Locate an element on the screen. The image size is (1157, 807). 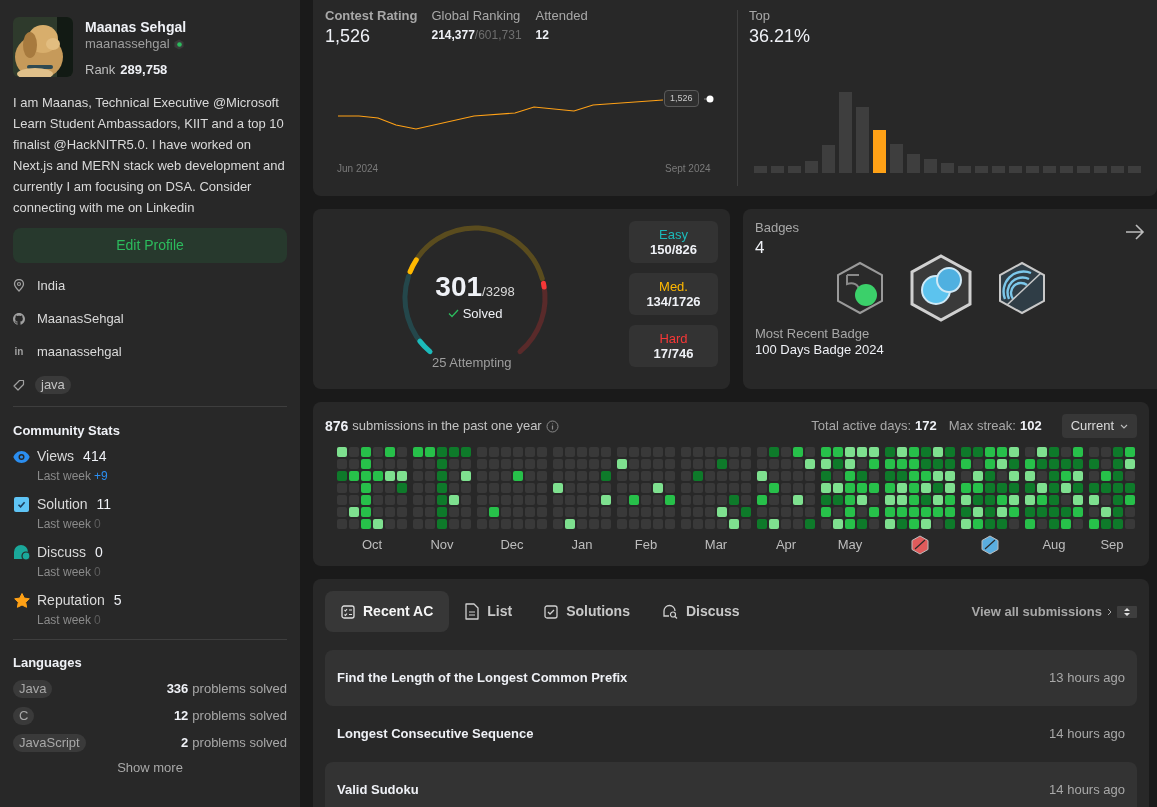
chart-point is located at coordinates (710, 99).